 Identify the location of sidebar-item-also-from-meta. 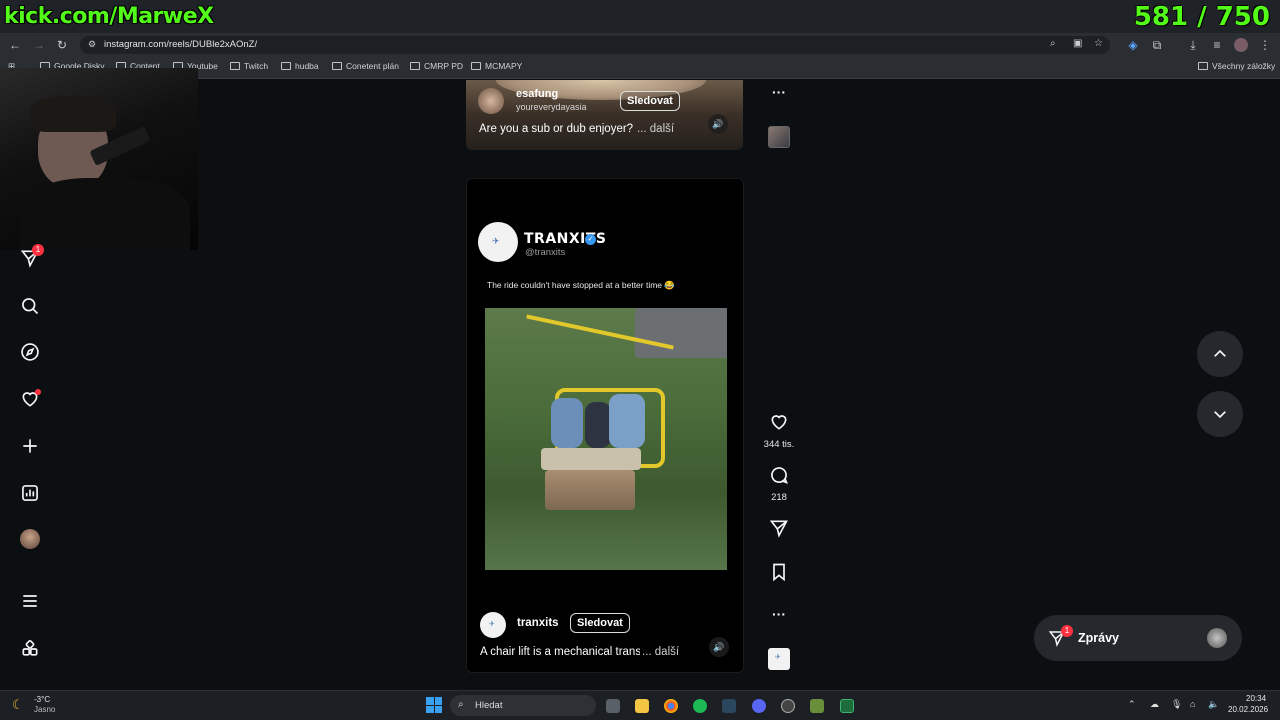
(30, 649).